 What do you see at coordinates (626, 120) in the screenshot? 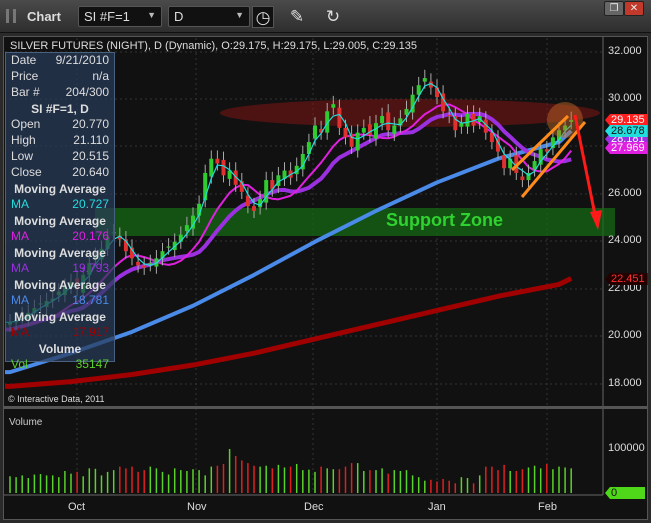
I see `price-flag: 29.135` at bounding box center [626, 120].